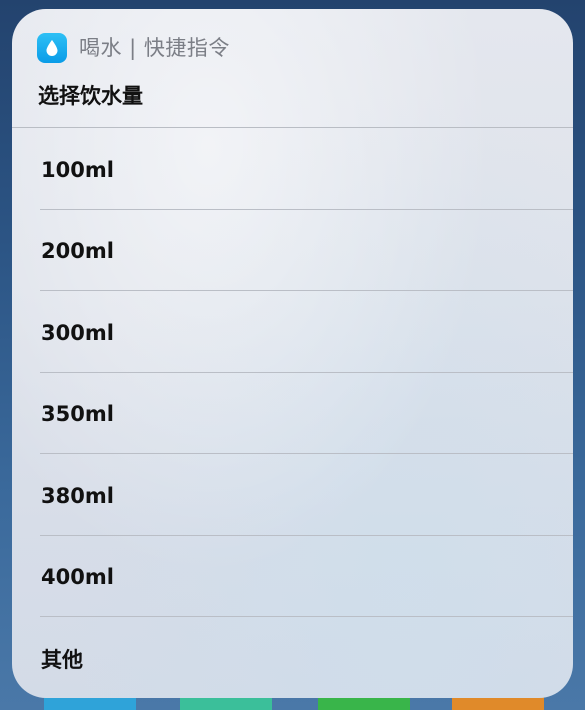 The image size is (585, 710). Describe the element at coordinates (292, 657) in the screenshot. I see `option-other: 其他` at that location.